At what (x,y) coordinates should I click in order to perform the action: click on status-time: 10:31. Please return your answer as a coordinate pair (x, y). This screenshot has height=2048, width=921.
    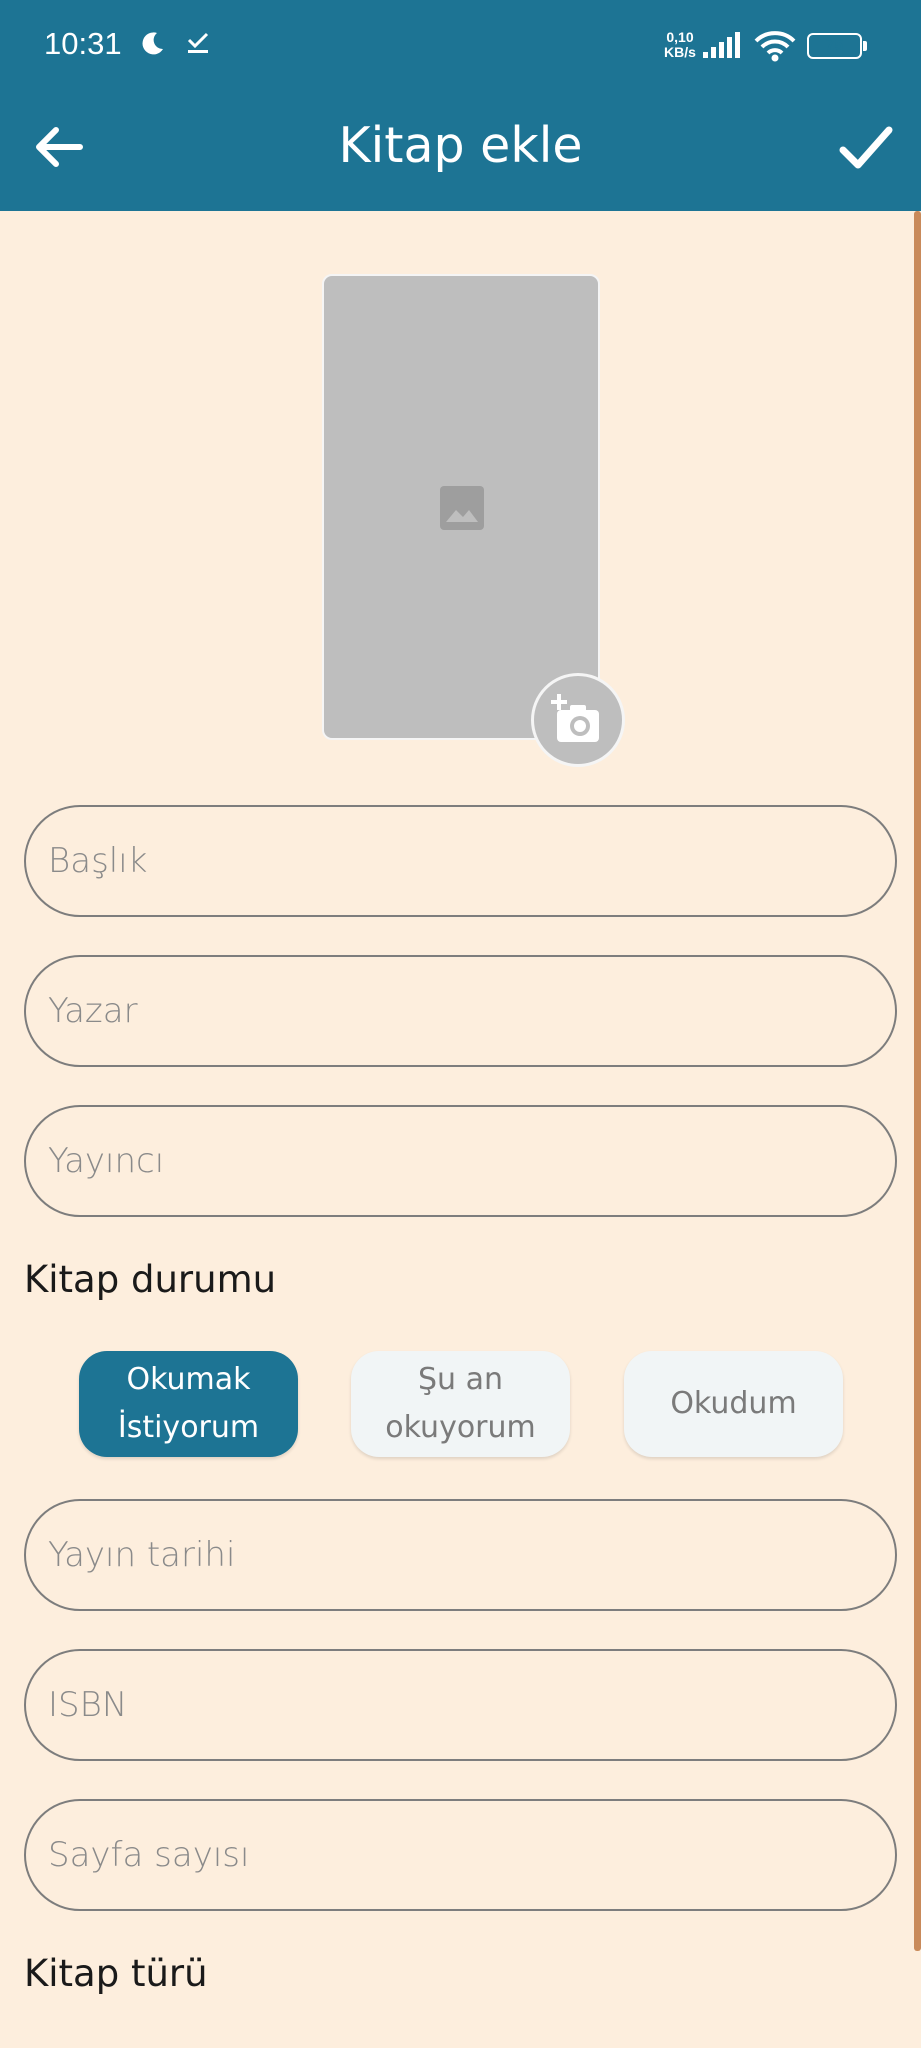
    Looking at the image, I should click on (83, 43).